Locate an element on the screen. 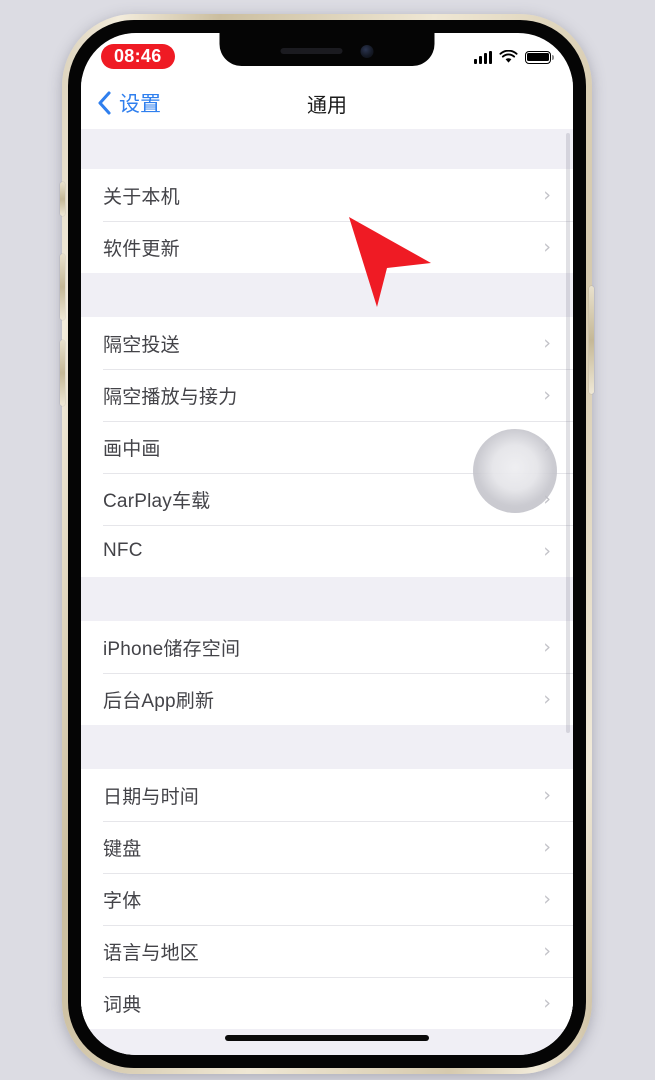 Image resolution: width=655 pixels, height=1080 pixels. settings-row-dictionary: 词典 › is located at coordinates (327, 1003).